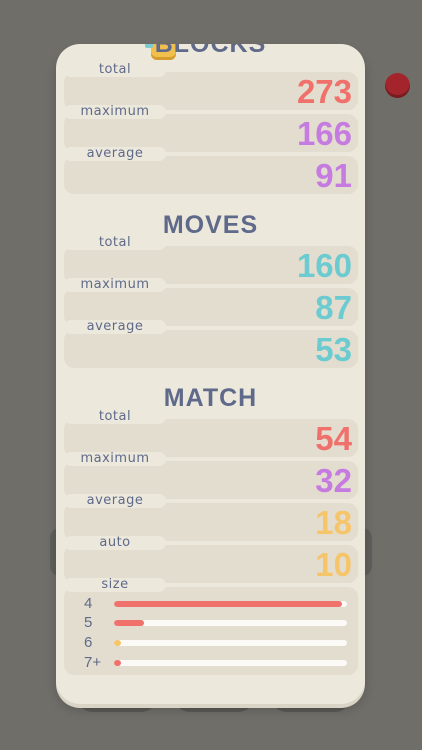 This screenshot has width=422, height=750. What do you see at coordinates (115, 501) in the screenshot?
I see `match-average-label: average` at bounding box center [115, 501].